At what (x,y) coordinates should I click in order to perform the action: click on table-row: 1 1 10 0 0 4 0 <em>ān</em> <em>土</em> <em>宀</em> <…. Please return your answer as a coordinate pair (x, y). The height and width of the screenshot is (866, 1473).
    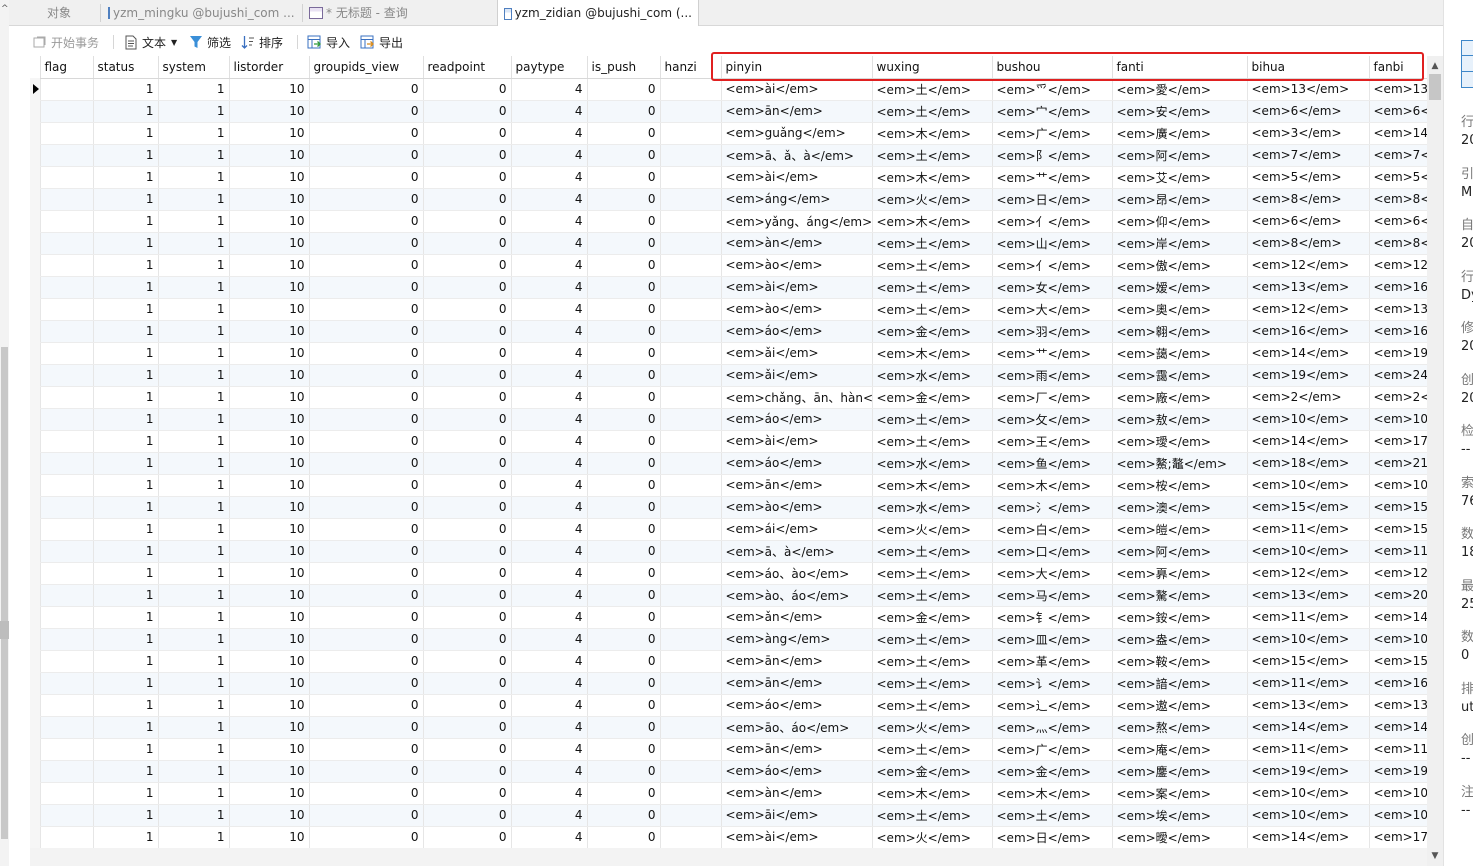
    Looking at the image, I should click on (728, 111).